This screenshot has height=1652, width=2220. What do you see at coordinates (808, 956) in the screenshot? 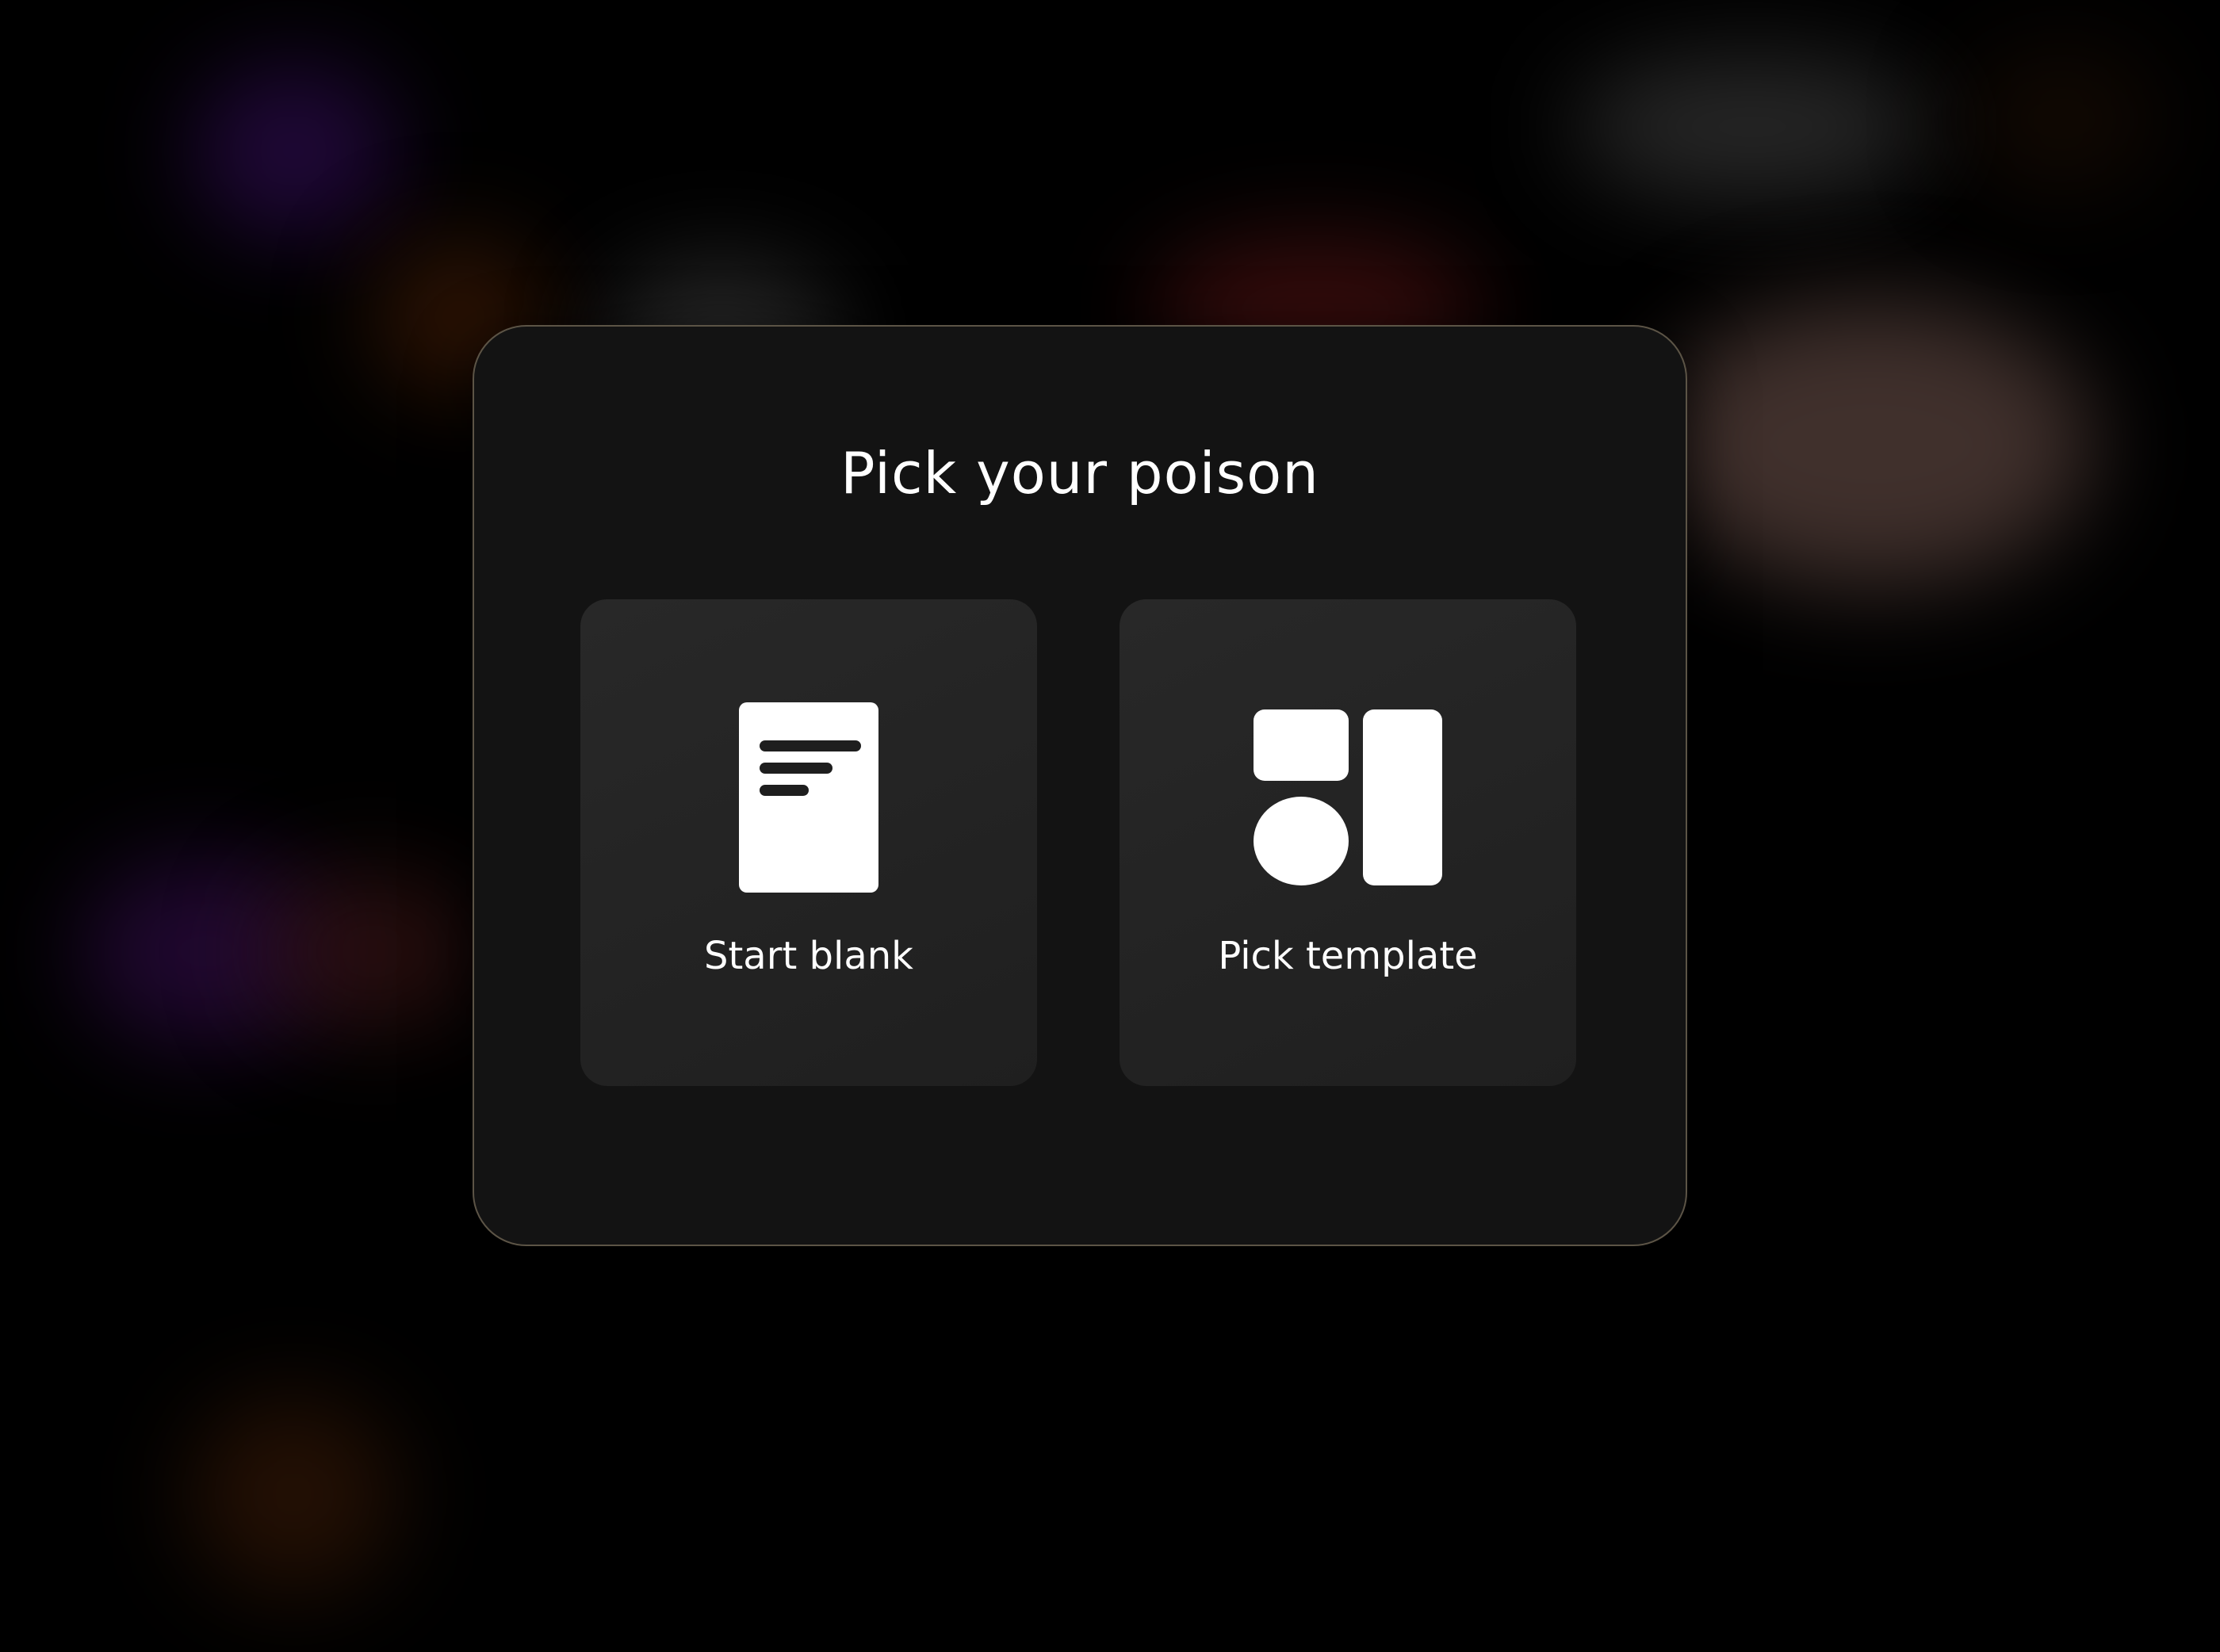
I see `start-blank-label: Start blank` at bounding box center [808, 956].